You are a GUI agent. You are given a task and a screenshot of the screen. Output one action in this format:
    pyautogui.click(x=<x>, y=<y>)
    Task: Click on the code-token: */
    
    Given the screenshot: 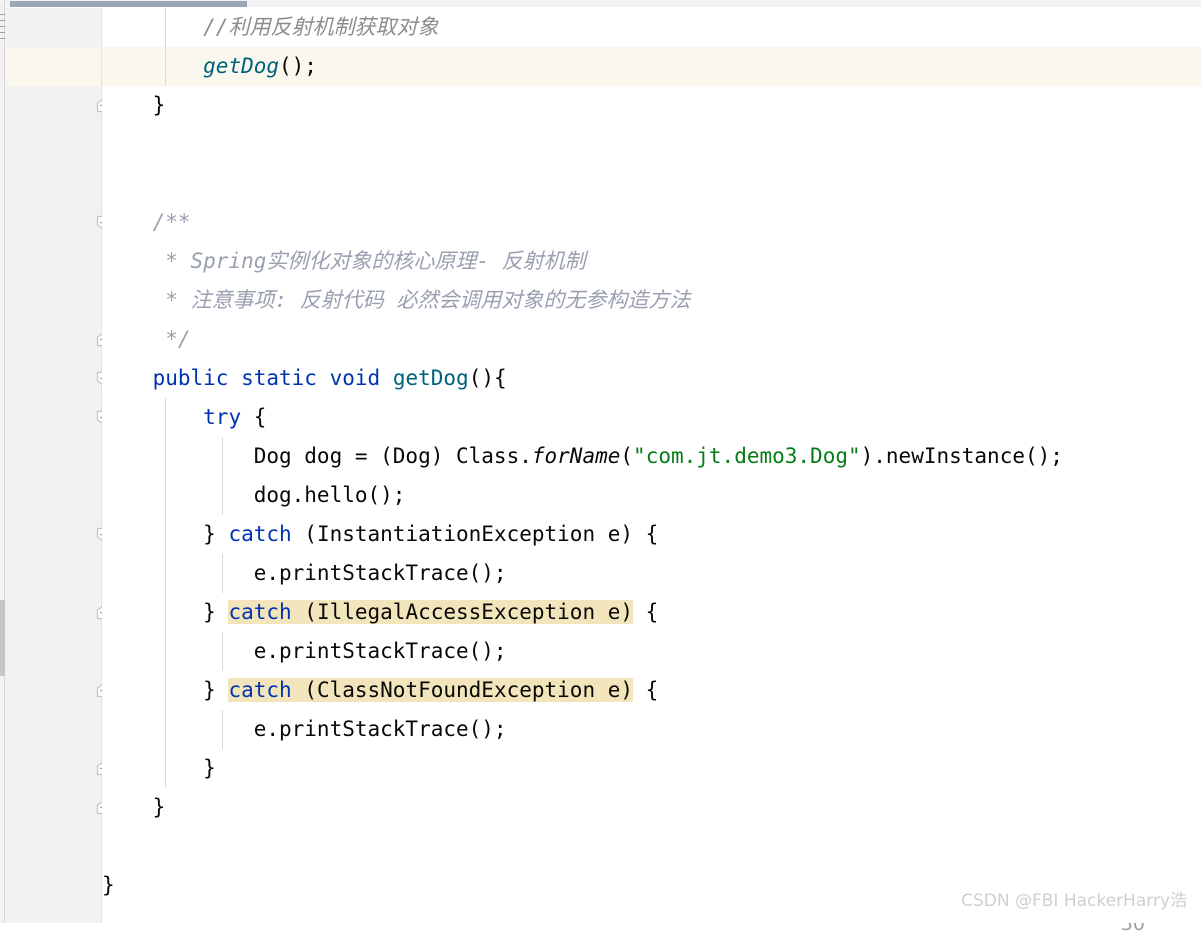 What is the action you would take?
    pyautogui.click(x=146, y=339)
    